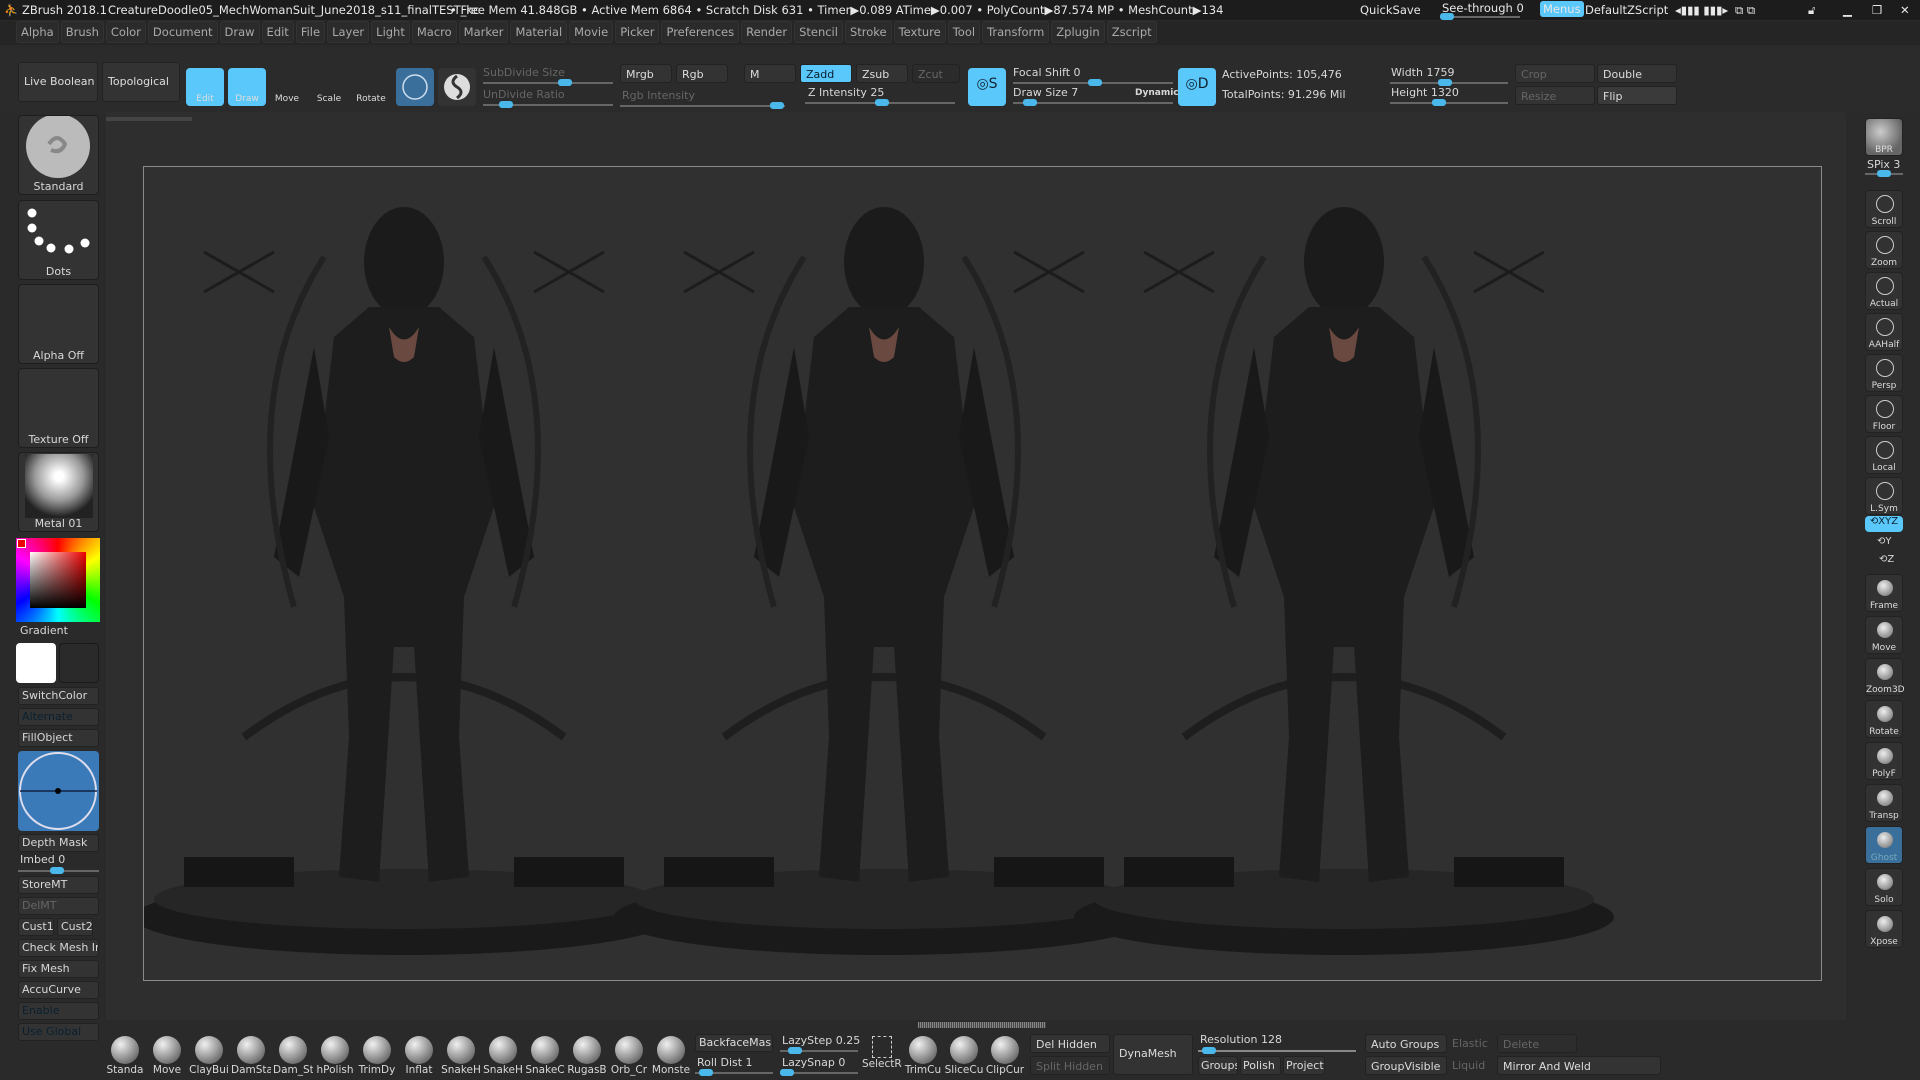  I want to click on menu-document: Document, so click(182, 32).